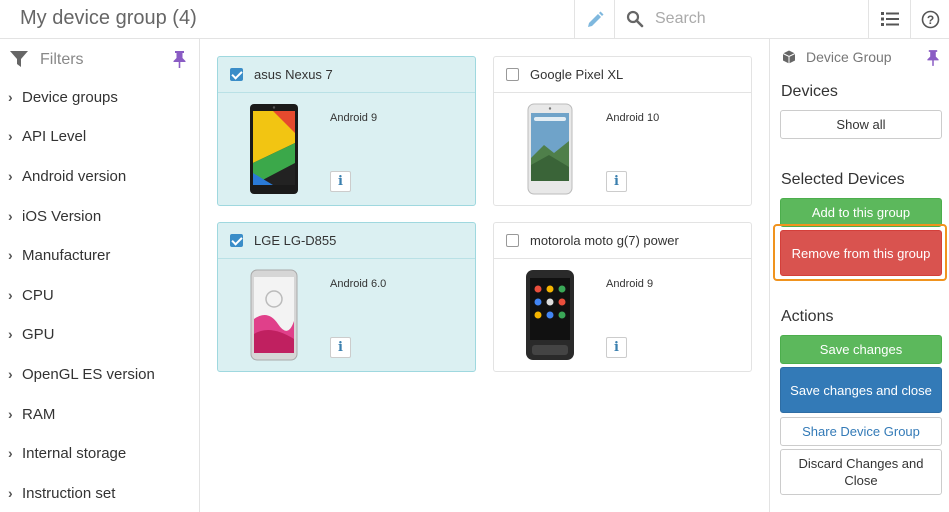  What do you see at coordinates (100, 61) in the screenshot?
I see `filters-header: Filters` at bounding box center [100, 61].